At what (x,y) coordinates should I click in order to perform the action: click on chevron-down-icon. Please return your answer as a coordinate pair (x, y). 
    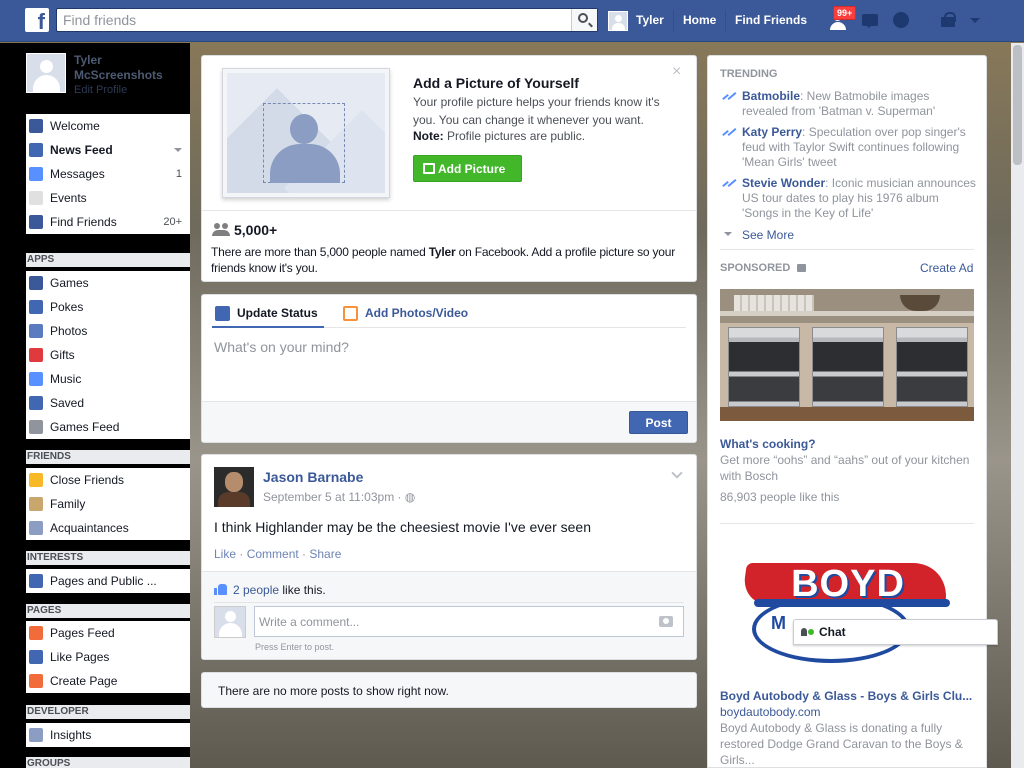
    Looking at the image, I should click on (178, 152).